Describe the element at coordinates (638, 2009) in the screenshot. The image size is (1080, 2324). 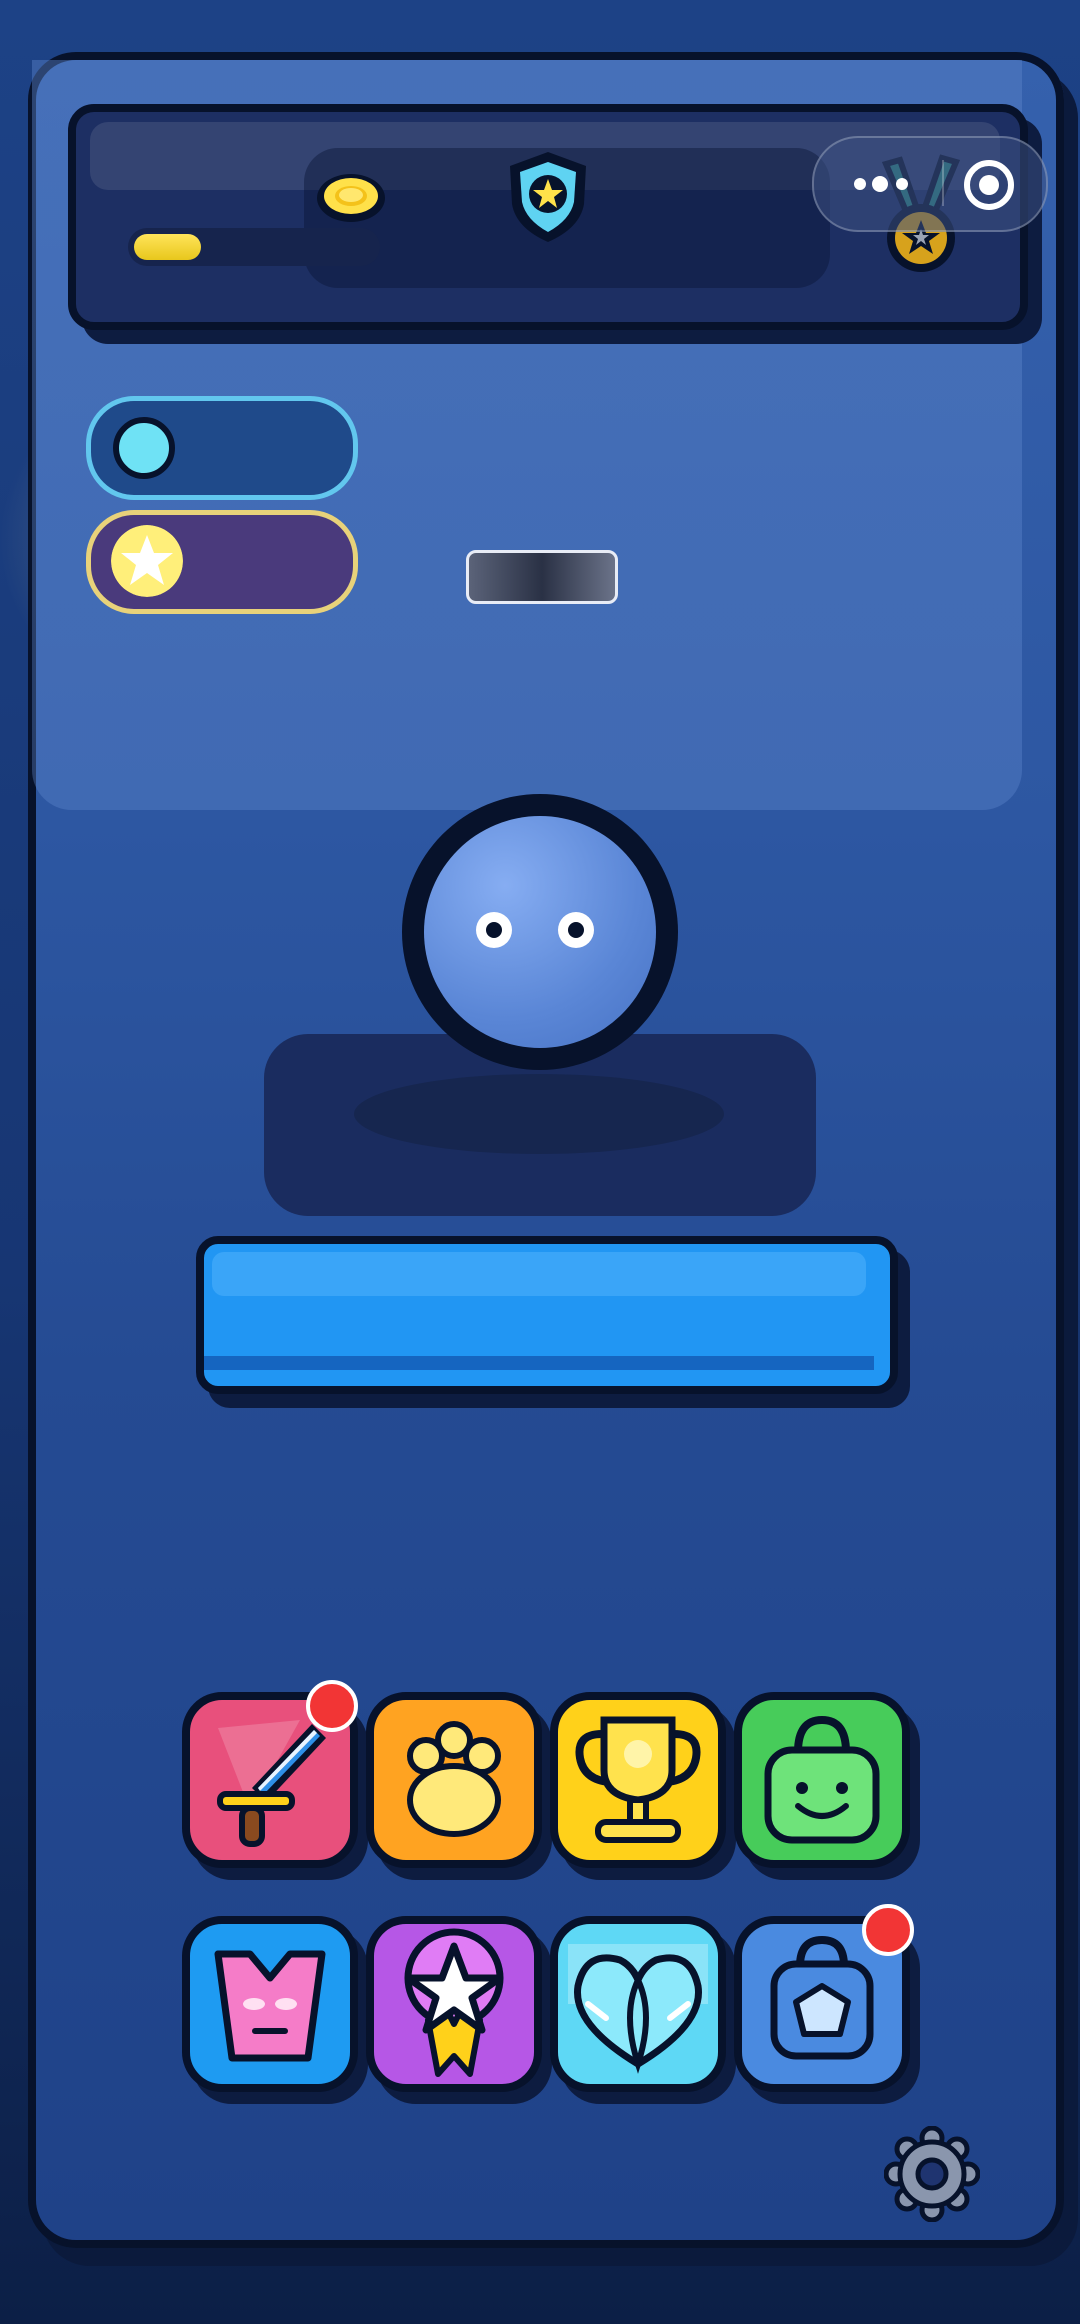
I see `heart-gem-icon` at that location.